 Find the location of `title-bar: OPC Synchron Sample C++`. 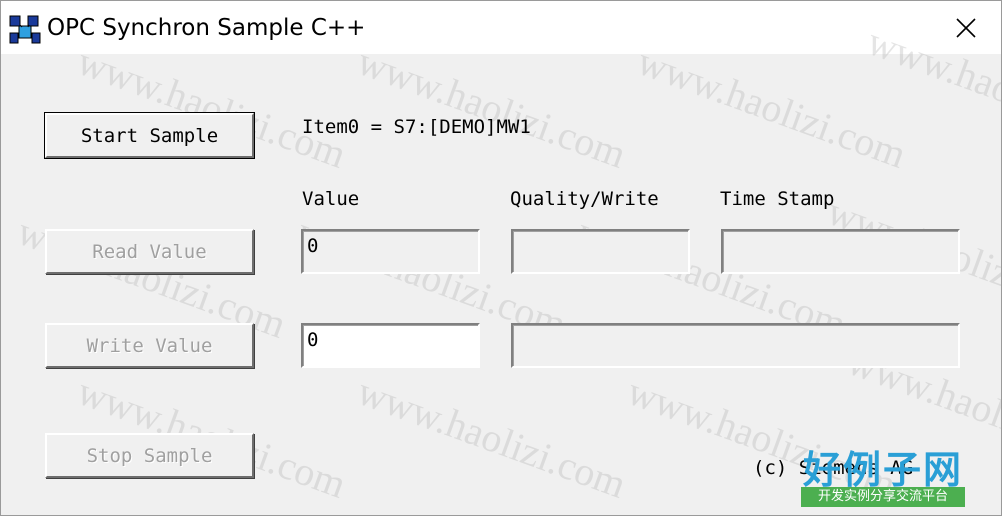

title-bar: OPC Synchron Sample C++ is located at coordinates (501, 27).